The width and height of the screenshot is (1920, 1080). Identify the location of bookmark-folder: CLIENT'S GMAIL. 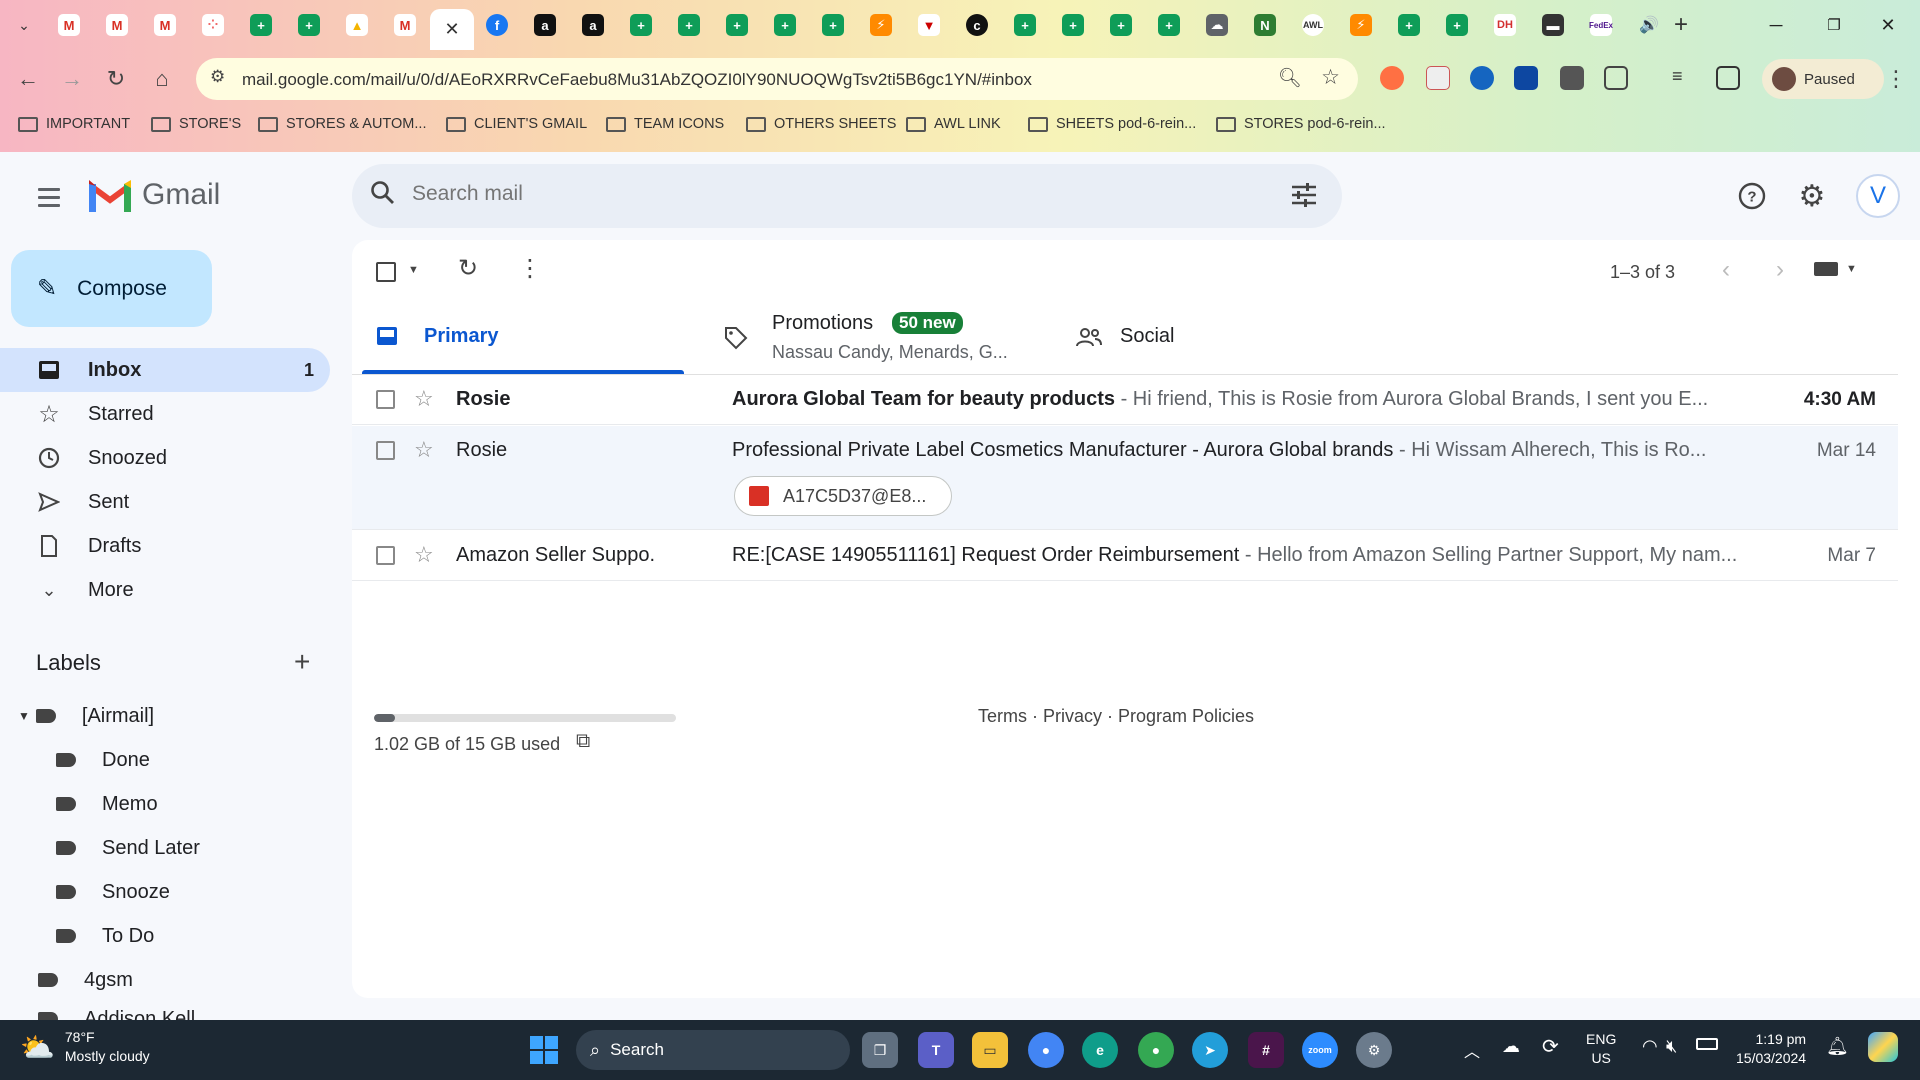
(516, 124).